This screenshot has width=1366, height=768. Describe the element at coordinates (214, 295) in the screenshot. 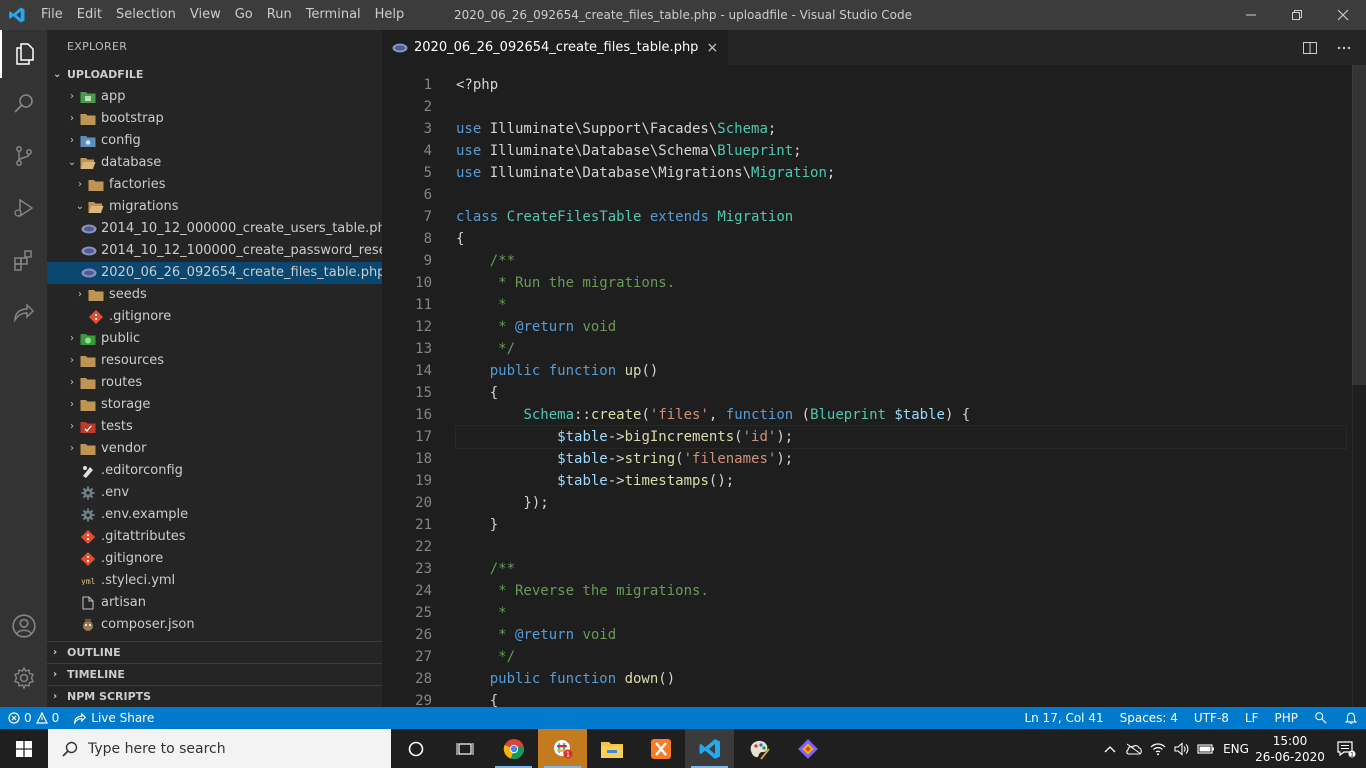

I see `tree-folder: › seeds` at that location.